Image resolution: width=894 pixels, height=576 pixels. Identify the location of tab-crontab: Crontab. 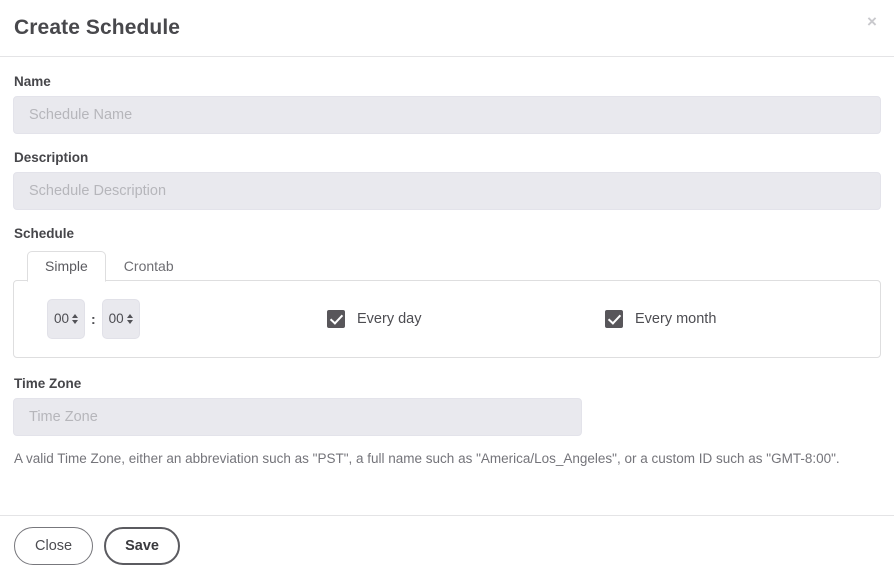
(149, 266).